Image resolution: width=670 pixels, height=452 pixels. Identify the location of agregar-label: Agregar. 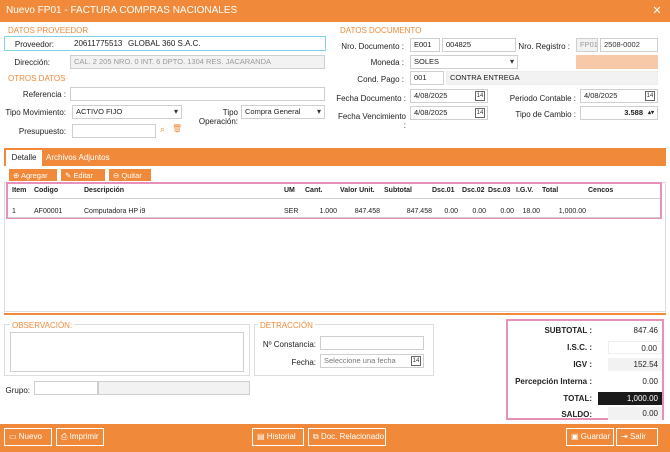
(34, 175).